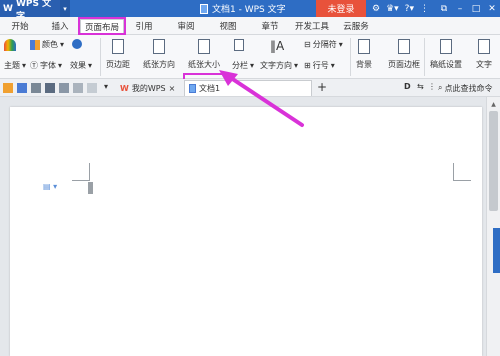 Image resolution: width=500 pixels, height=356 pixels. I want to click on line-numbers-button: ⊞ 行号 ▾, so click(319, 65).